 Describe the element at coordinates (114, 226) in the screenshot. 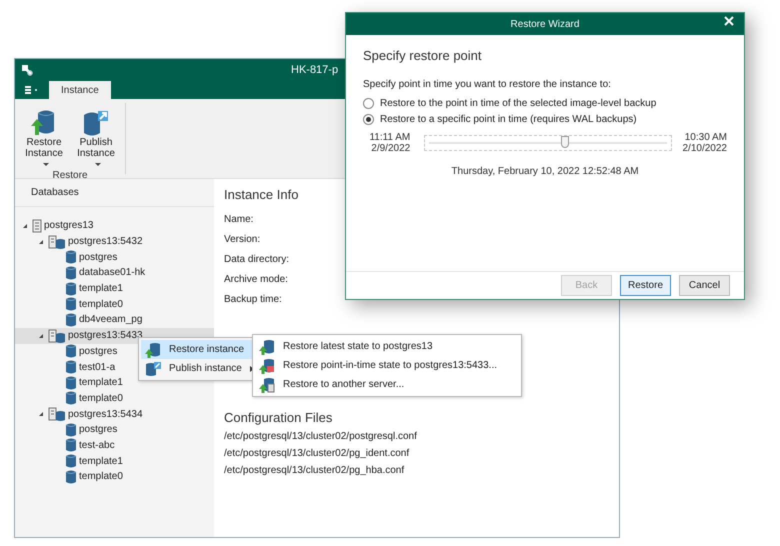

I see `tree-item: postgres13` at that location.